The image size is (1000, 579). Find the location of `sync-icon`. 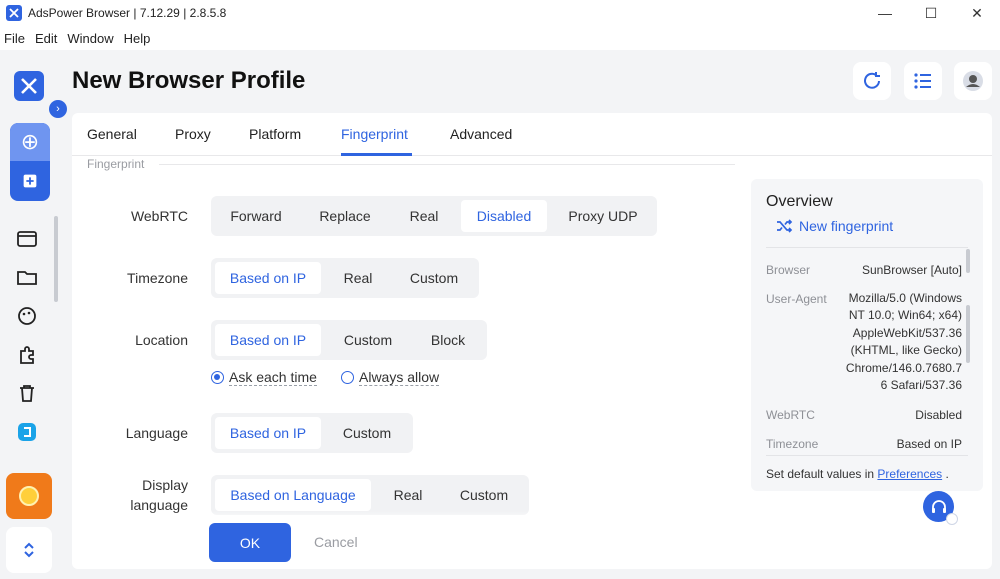

sync-icon is located at coordinates (872, 80).